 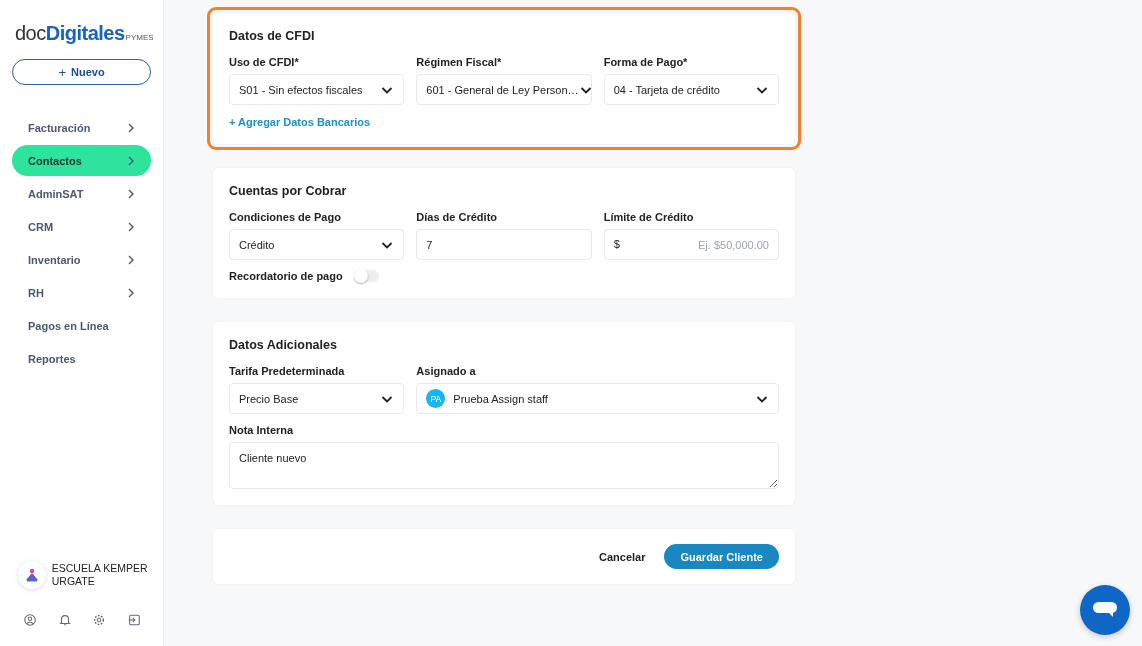 I want to click on select-field: 04 - Tarjeta de crédito, so click(x=691, y=89).